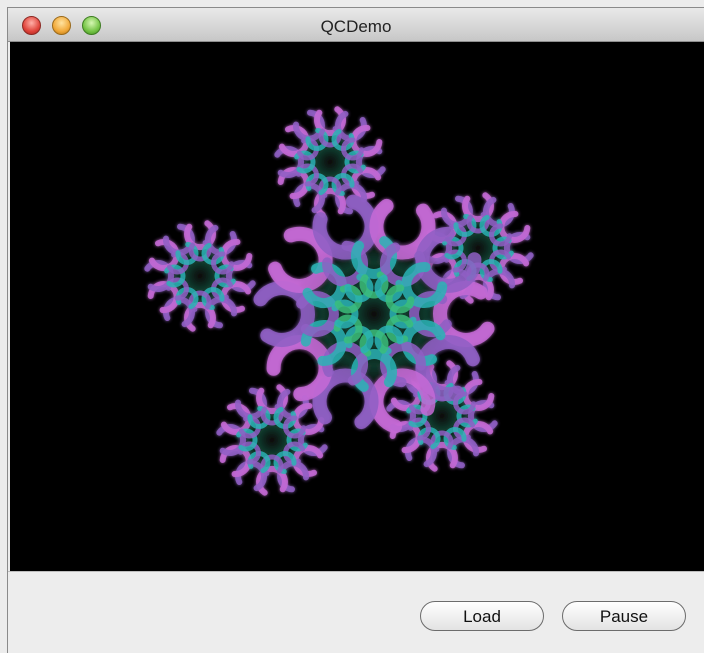 Image resolution: width=704 pixels, height=653 pixels. What do you see at coordinates (356, 612) in the screenshot?
I see `bottom-bar: Load Pause` at bounding box center [356, 612].